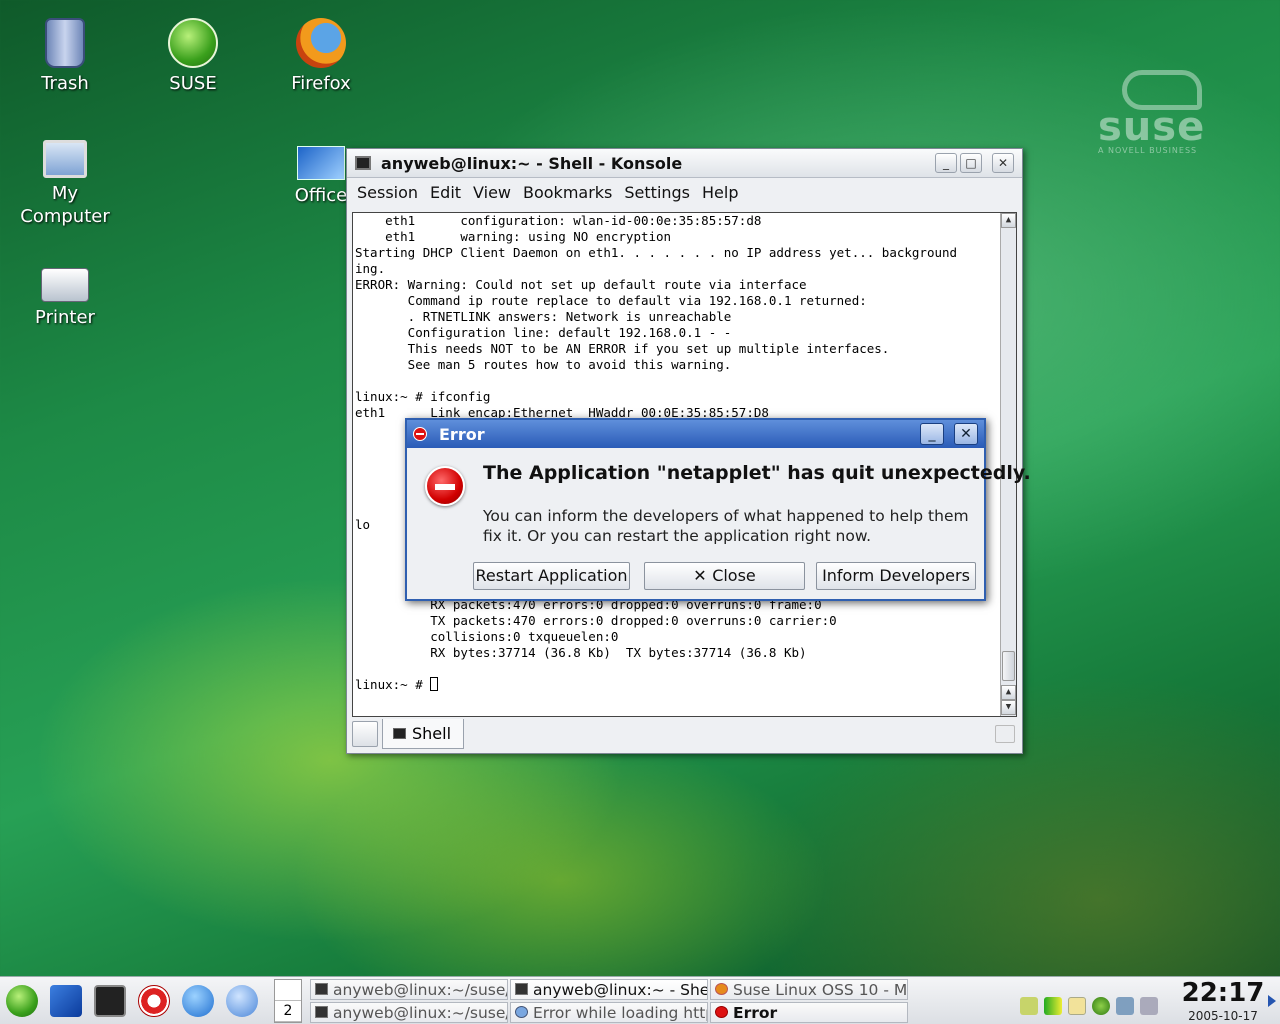 This screenshot has height=1024, width=1280. I want to click on task-label: Error while loading http, so click(620, 1013).